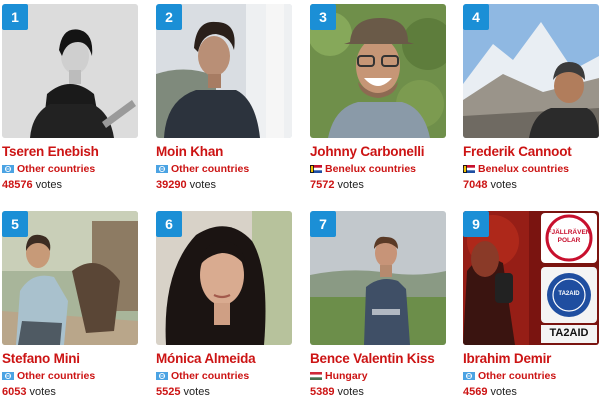 The height and width of the screenshot is (404, 600). I want to click on vote-count: 5525 votes, so click(183, 392).